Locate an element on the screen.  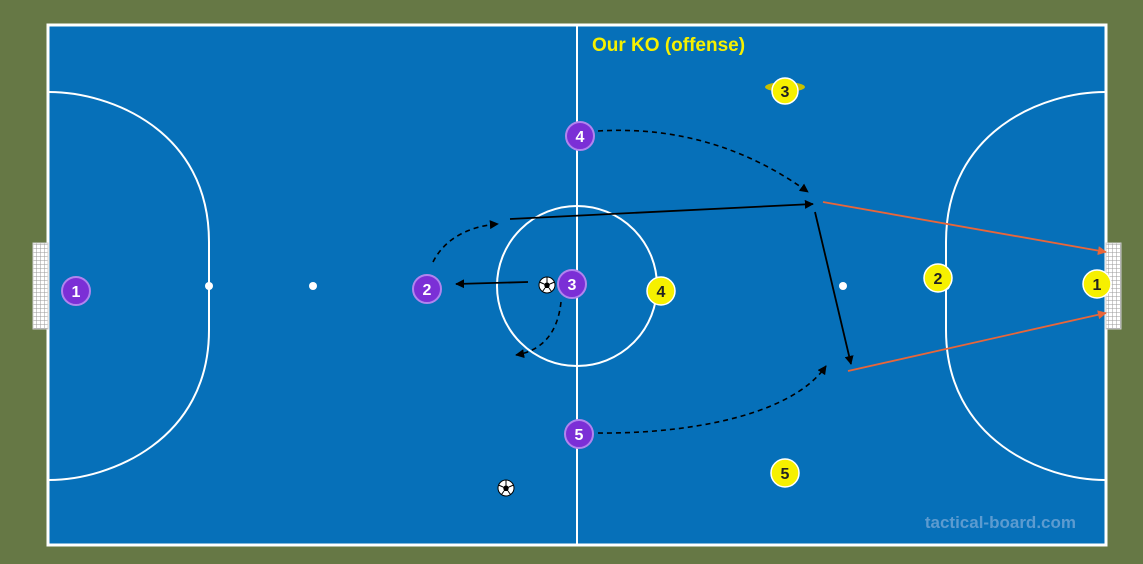
yellow-player-5: 5 is located at coordinates (785, 473).